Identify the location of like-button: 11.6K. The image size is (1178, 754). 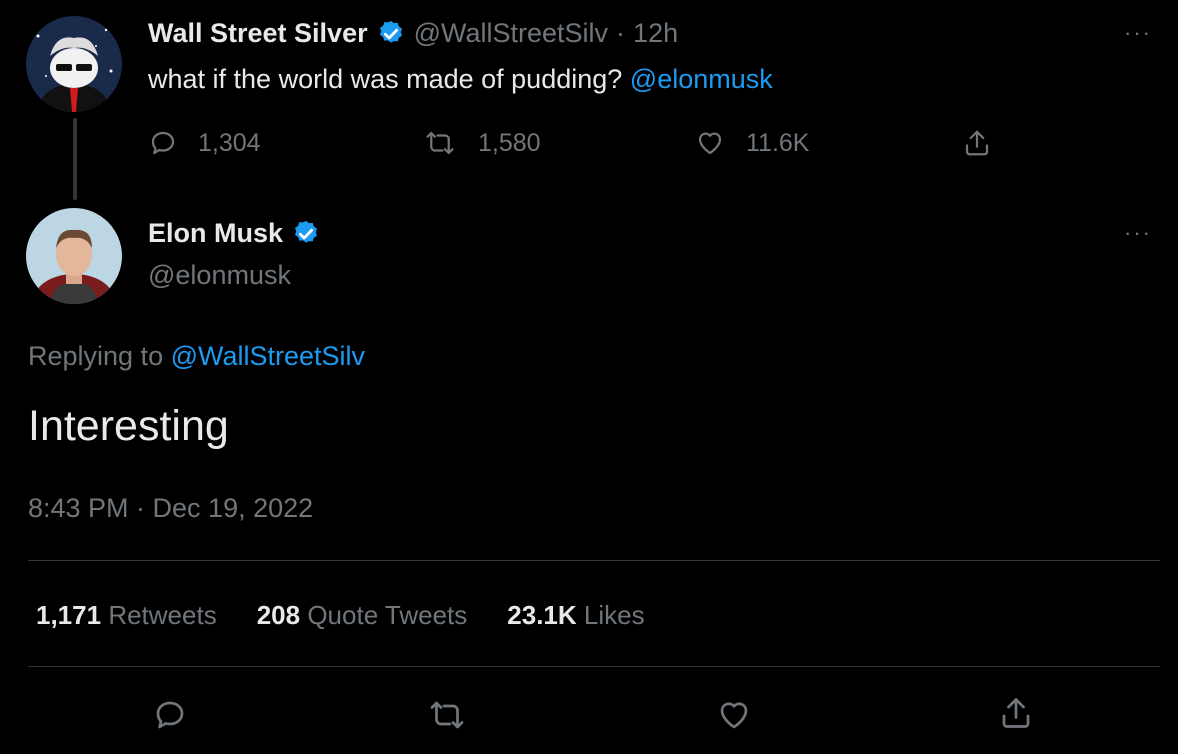
(751, 143).